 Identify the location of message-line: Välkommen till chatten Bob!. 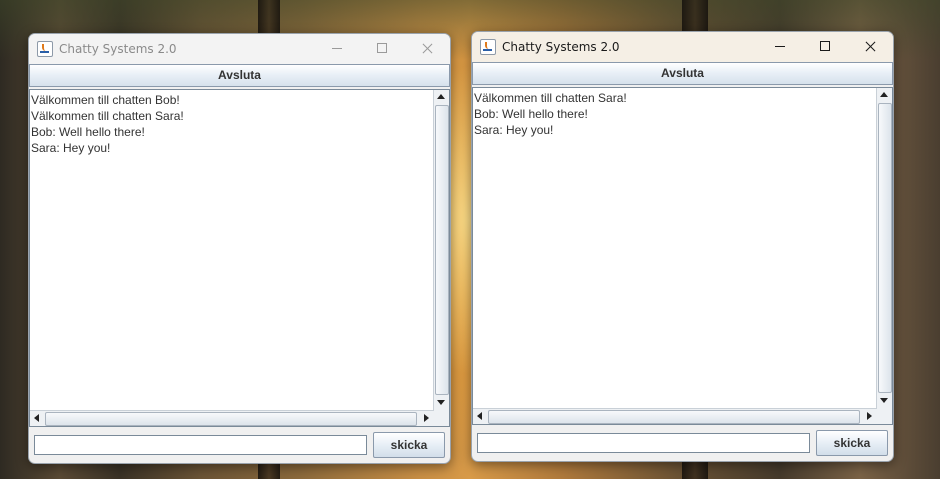
(105, 100).